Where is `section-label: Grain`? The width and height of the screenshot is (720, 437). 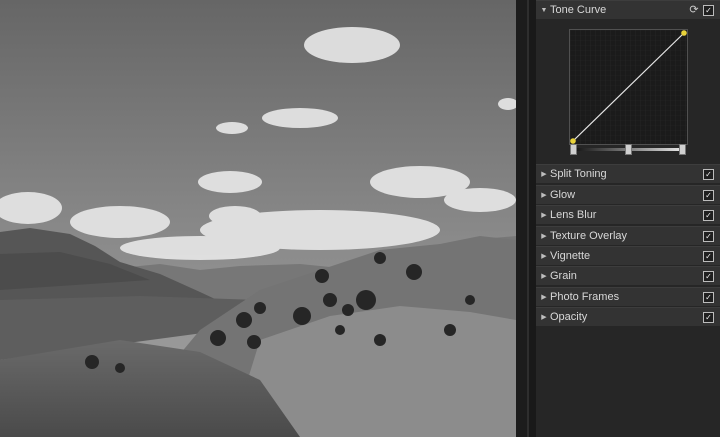 section-label: Grain is located at coordinates (563, 276).